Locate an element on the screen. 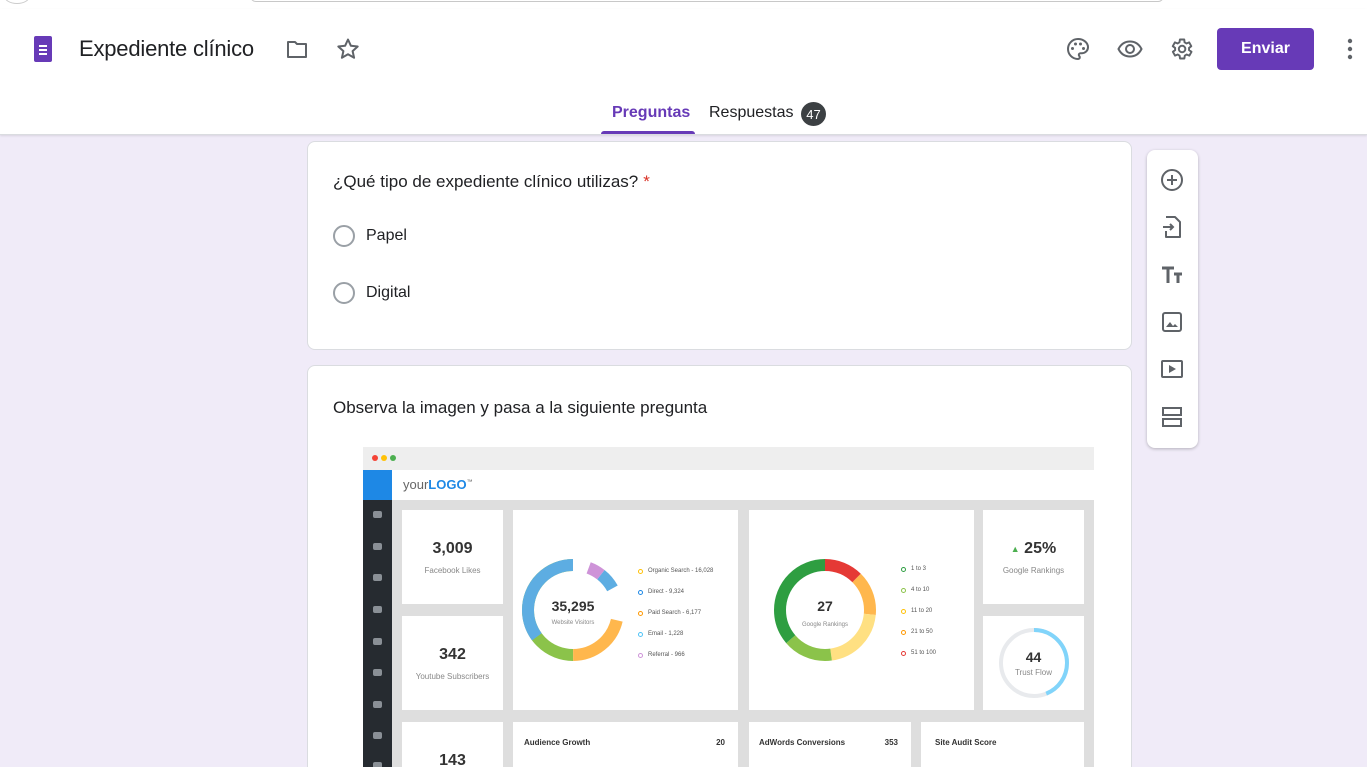  option-digital: Digital is located at coordinates (371, 293).